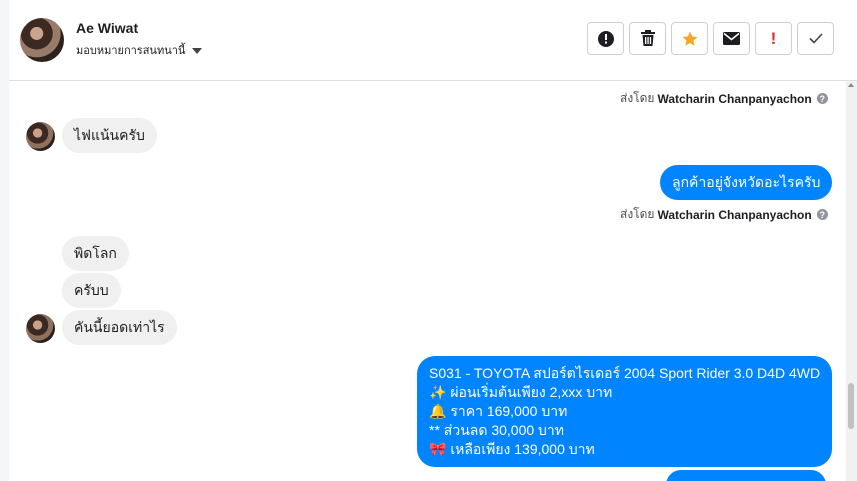 The width and height of the screenshot is (857, 481). Describe the element at coordinates (91, 290) in the screenshot. I see `message-bubble-incoming: ครับบ` at that location.